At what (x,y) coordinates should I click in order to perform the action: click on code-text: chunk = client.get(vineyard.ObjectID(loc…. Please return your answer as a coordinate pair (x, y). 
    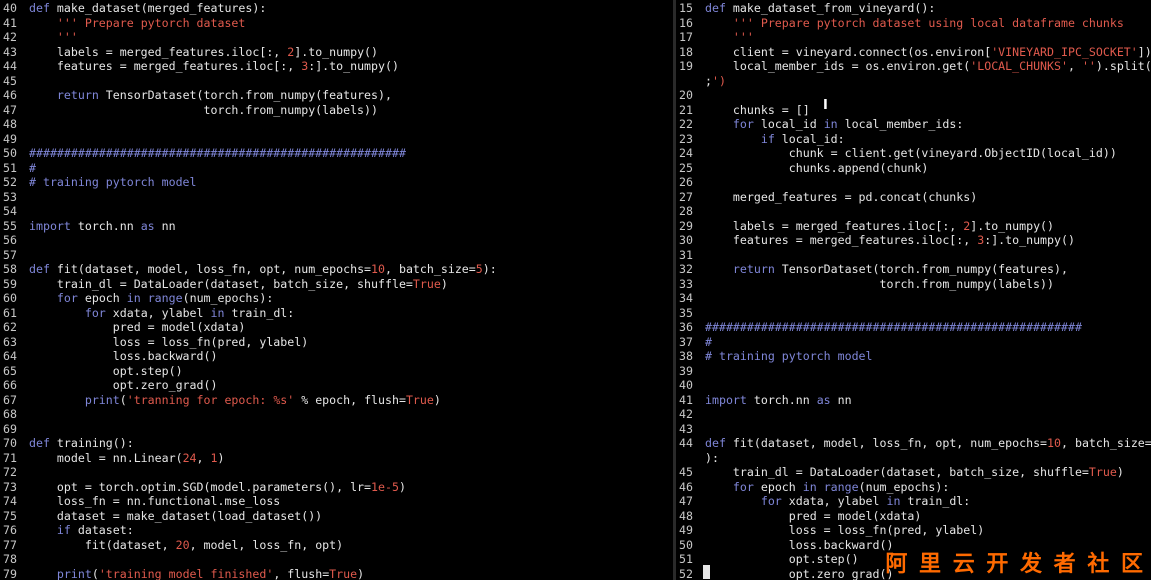
    Looking at the image, I should click on (911, 153).